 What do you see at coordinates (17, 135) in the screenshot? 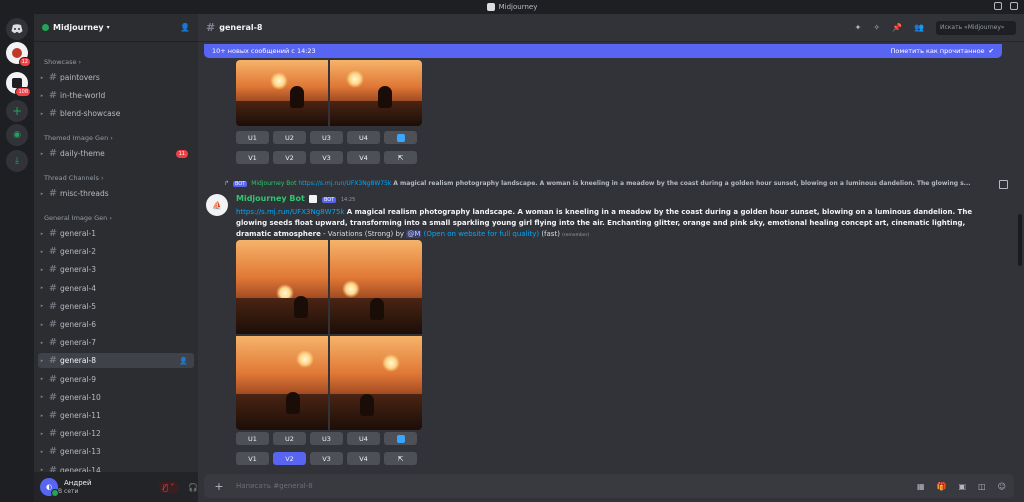
I see `explore-icon: ◉` at bounding box center [17, 135].